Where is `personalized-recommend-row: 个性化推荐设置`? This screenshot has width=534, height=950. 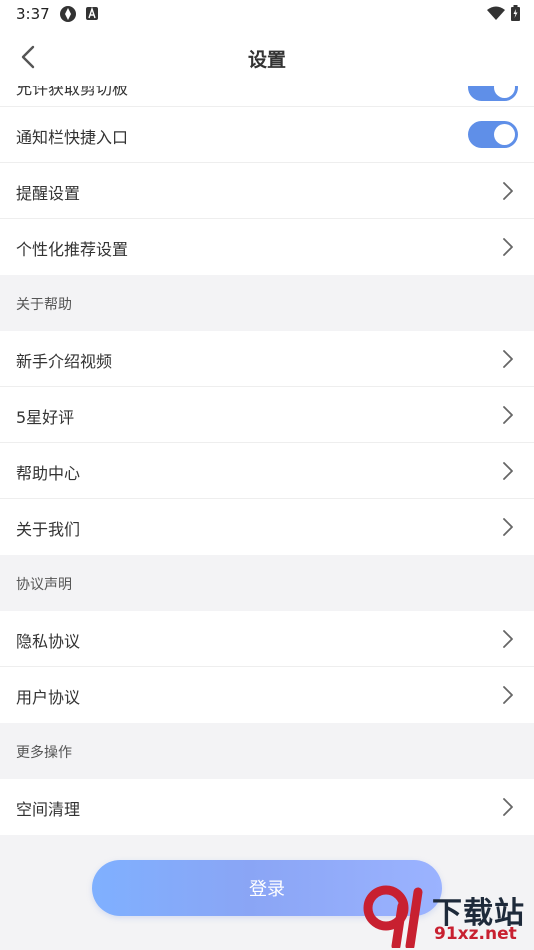 personalized-recommend-row: 个性化推荐设置 is located at coordinates (267, 247).